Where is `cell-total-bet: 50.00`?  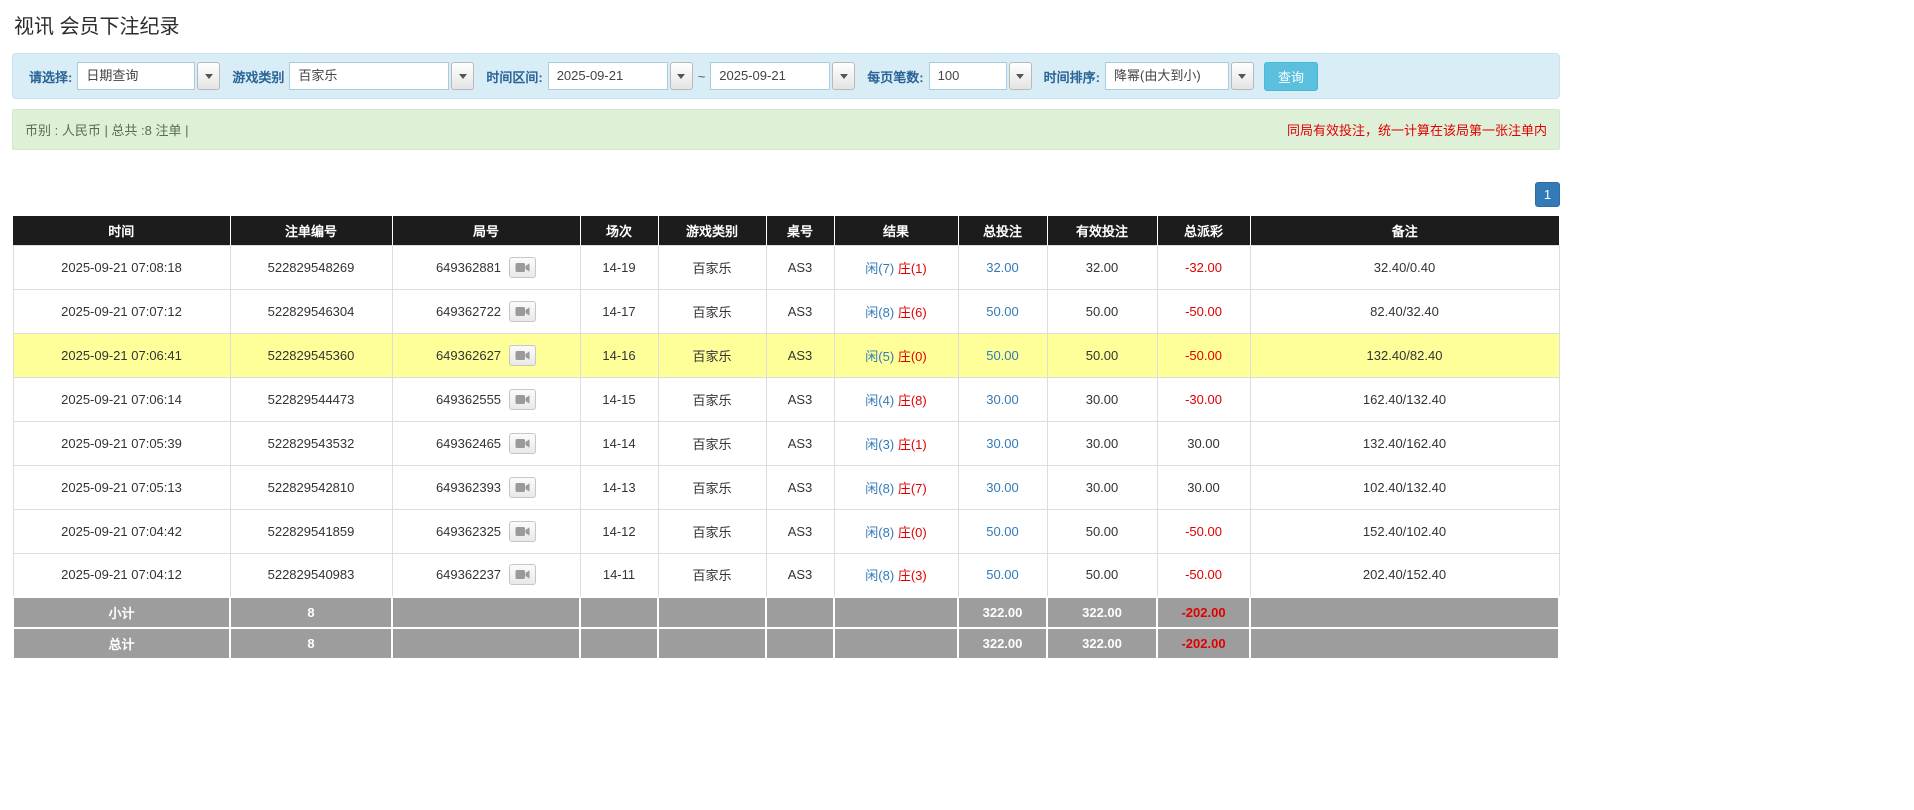 cell-total-bet: 50.00 is located at coordinates (1002, 531).